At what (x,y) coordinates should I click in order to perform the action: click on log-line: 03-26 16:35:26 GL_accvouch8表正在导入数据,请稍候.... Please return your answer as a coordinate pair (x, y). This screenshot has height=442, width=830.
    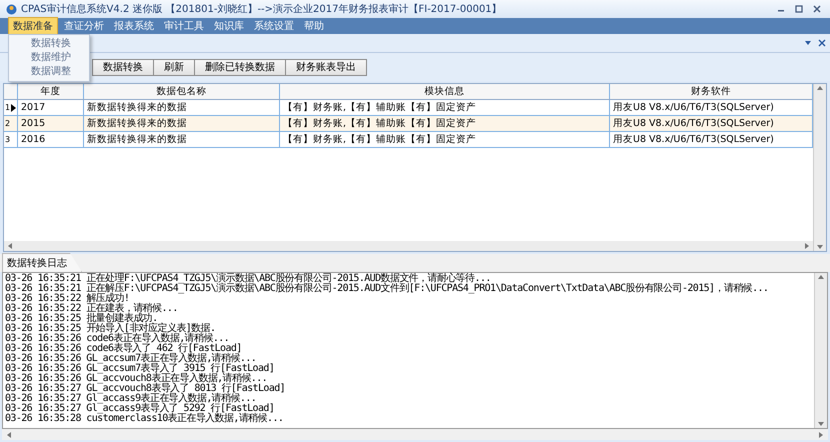
    Looking at the image, I should click on (136, 379).